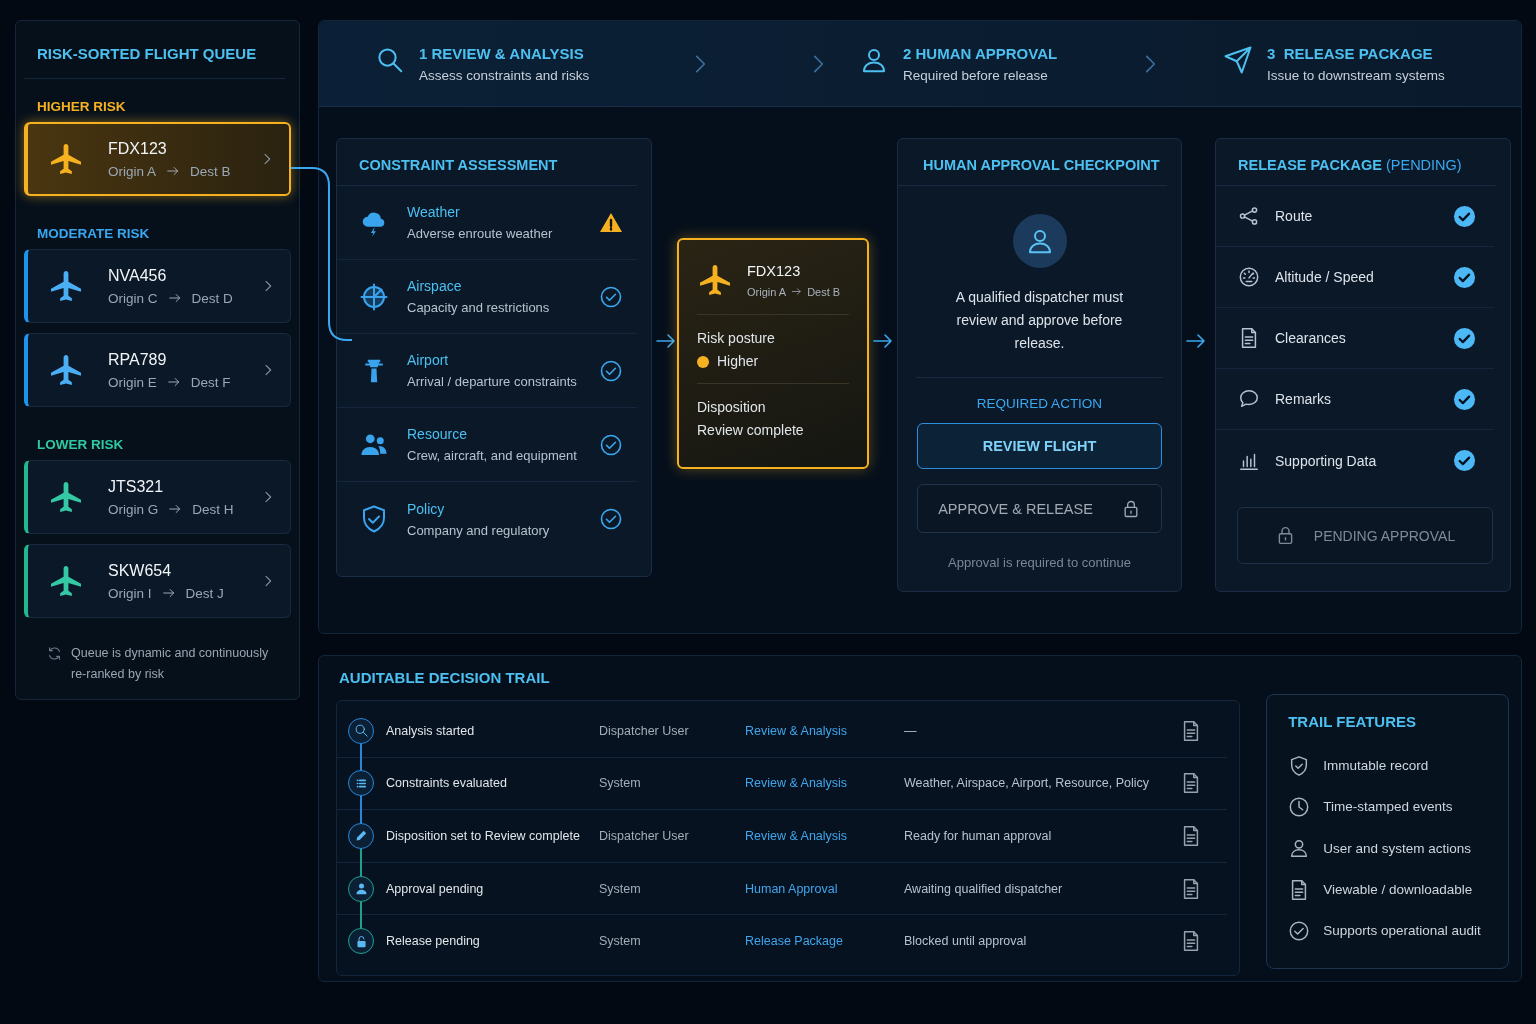 The image size is (1536, 1024). What do you see at coordinates (1325, 277) in the screenshot?
I see `package-item: Altitude / Speed` at bounding box center [1325, 277].